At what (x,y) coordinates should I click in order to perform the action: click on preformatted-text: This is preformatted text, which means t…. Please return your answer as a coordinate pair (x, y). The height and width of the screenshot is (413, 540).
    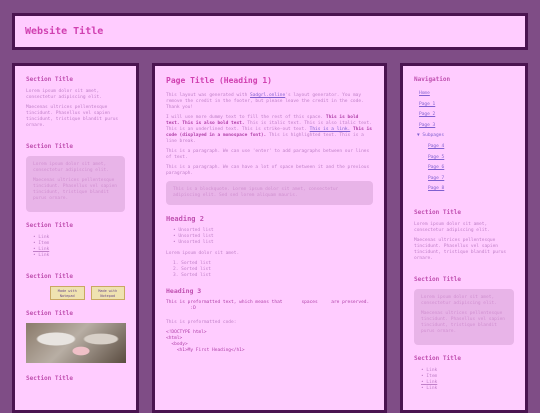
    Looking at the image, I should click on (268, 305).